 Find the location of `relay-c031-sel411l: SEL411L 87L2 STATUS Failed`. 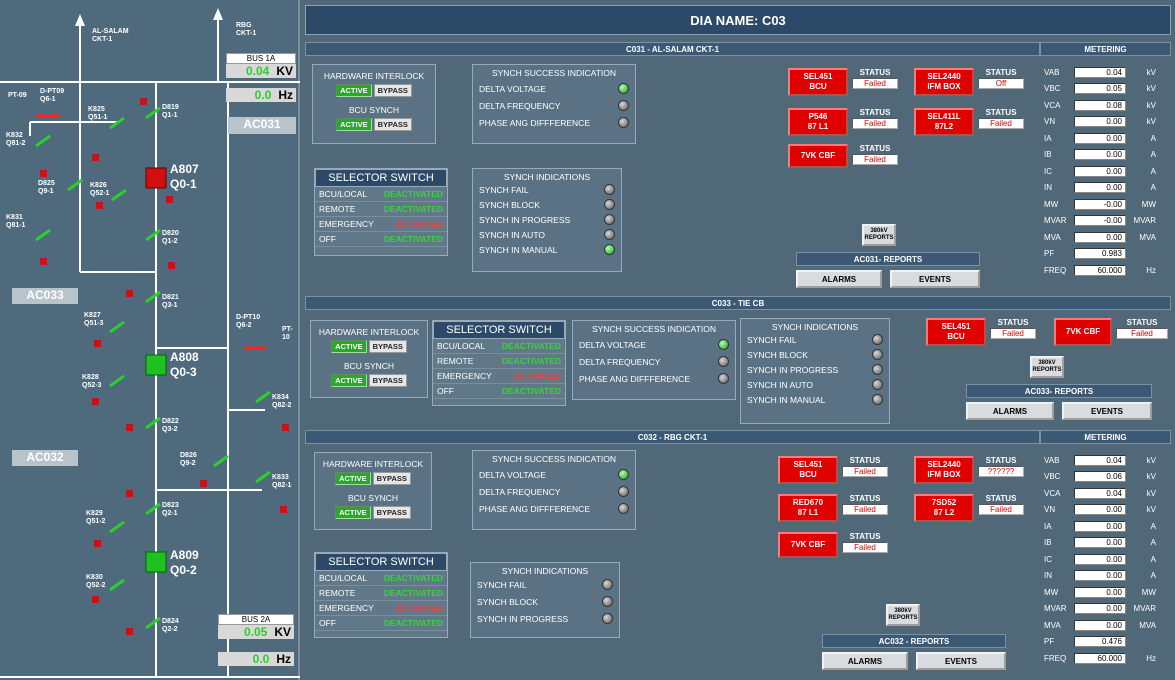

relay-c031-sel411l: SEL411L 87L2 STATUS Failed is located at coordinates (969, 122).